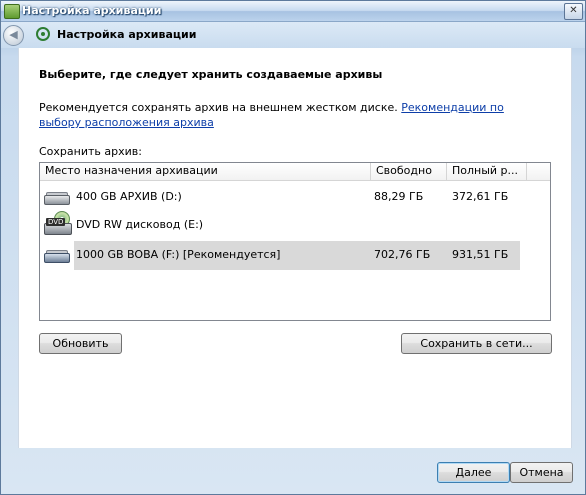 The image size is (586, 495). What do you see at coordinates (295, 196) in the screenshot?
I see `destination-row-d: 400 GB АРХИВ (D:) 88,29 ГБ 372,61 ГБ` at bounding box center [295, 196].